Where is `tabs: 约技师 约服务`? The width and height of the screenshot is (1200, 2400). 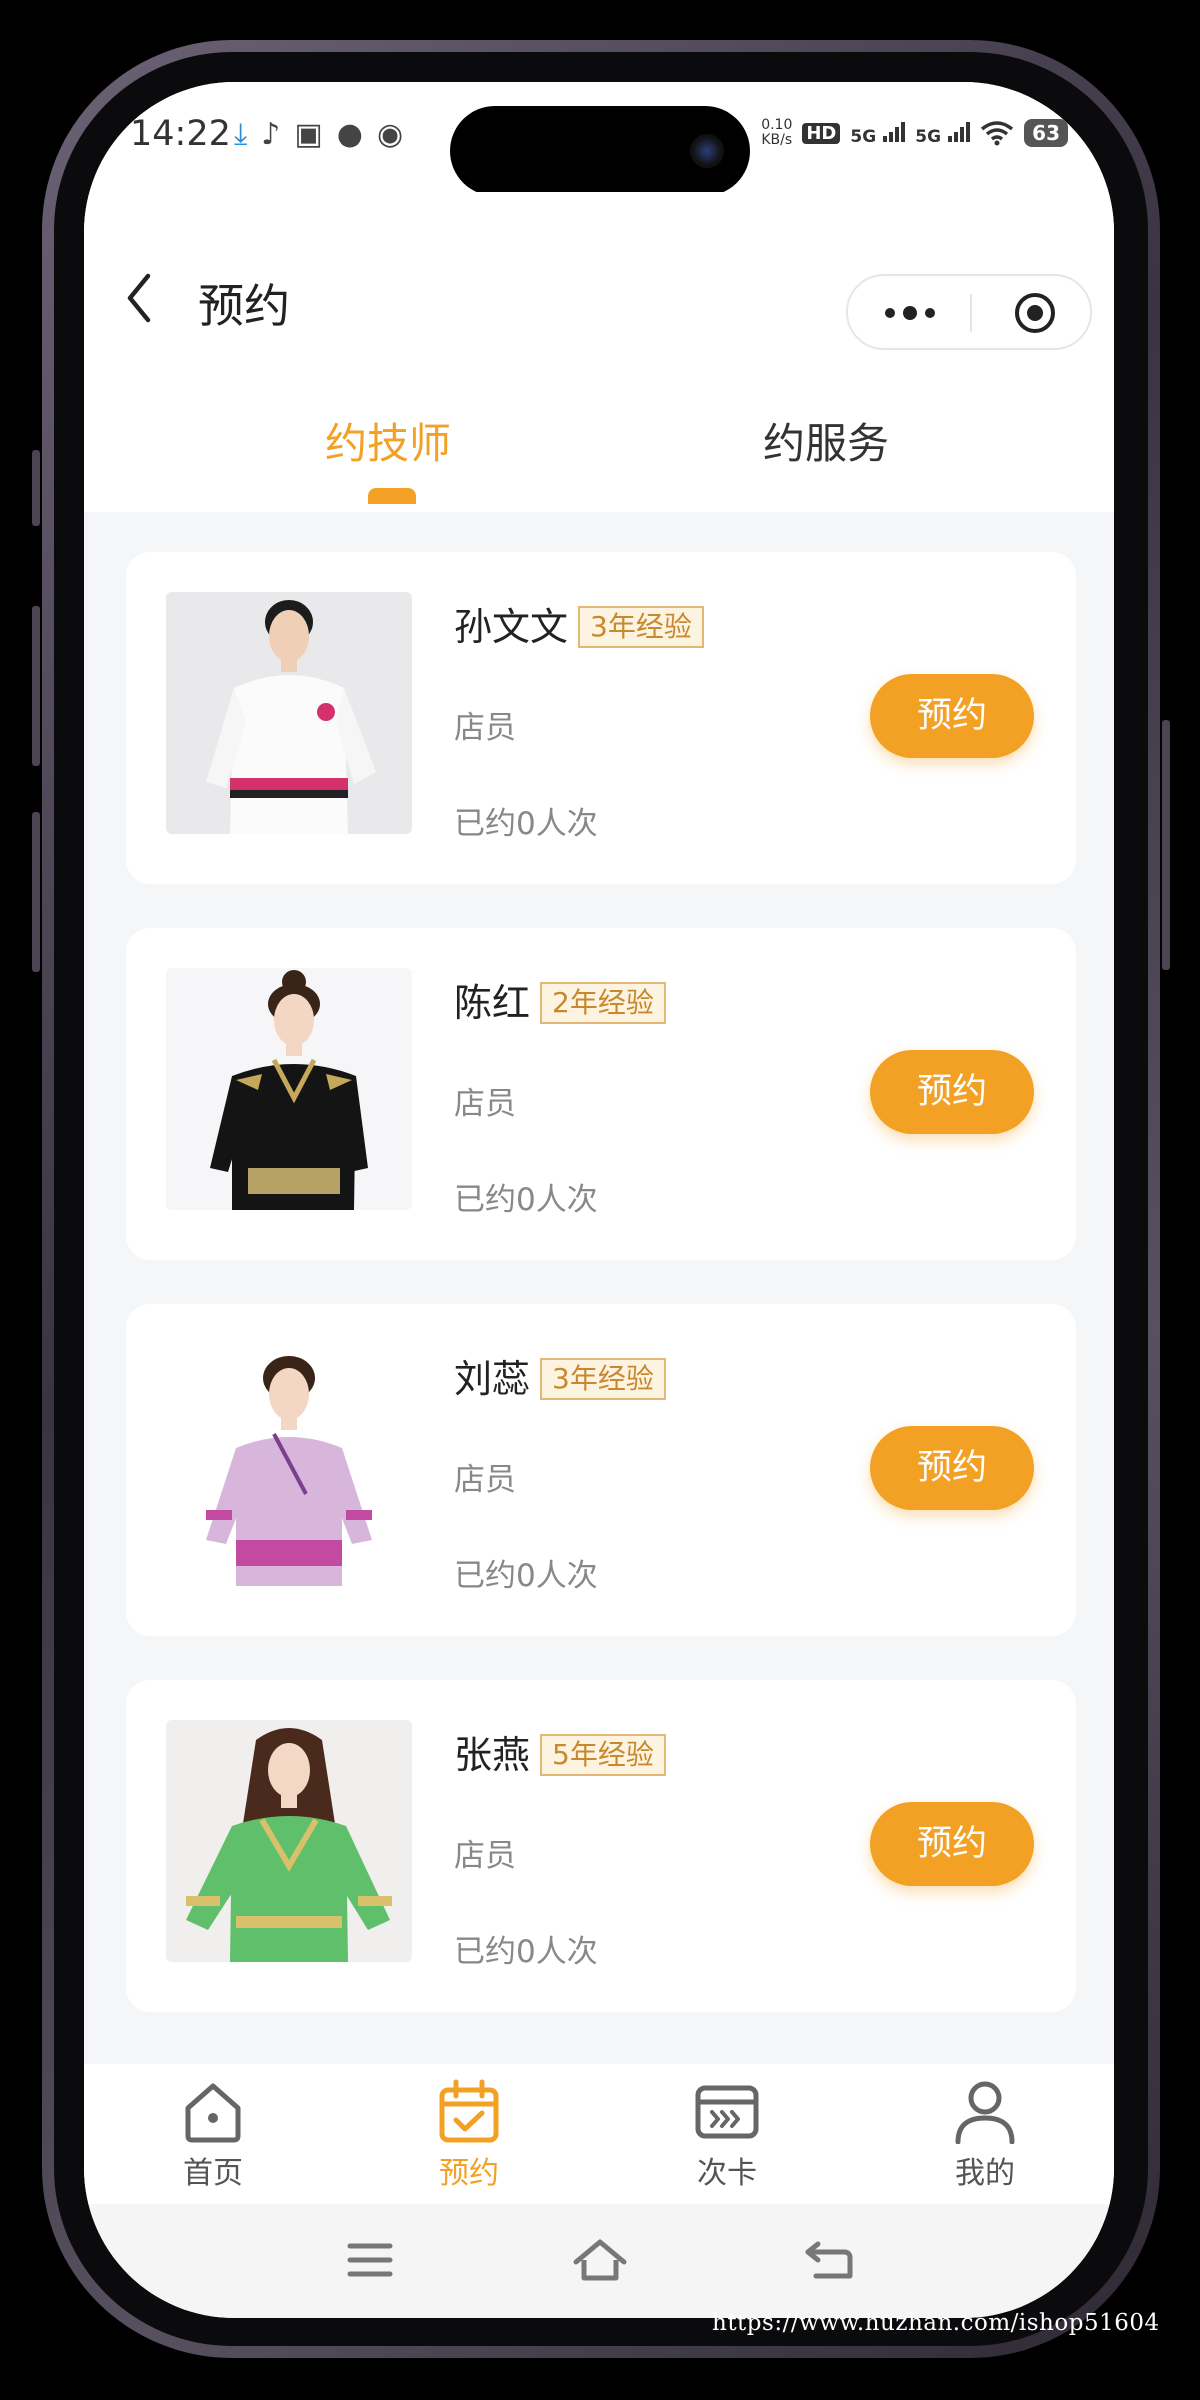 tabs: 约技师 约服务 is located at coordinates (599, 447).